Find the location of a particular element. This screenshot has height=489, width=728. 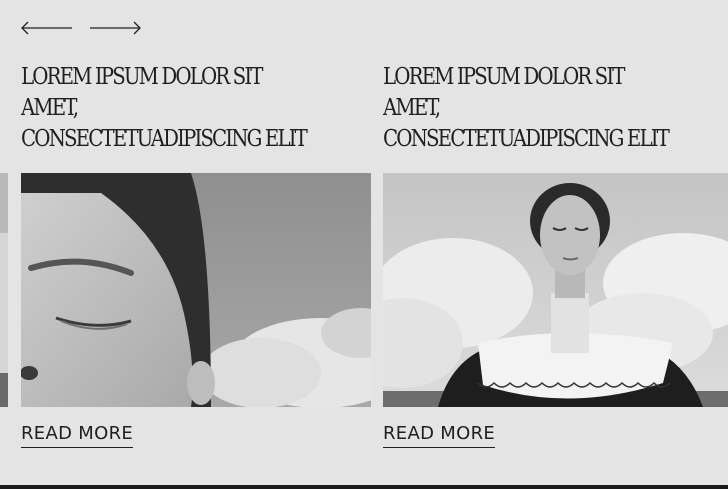

next-button is located at coordinates (116, 28).